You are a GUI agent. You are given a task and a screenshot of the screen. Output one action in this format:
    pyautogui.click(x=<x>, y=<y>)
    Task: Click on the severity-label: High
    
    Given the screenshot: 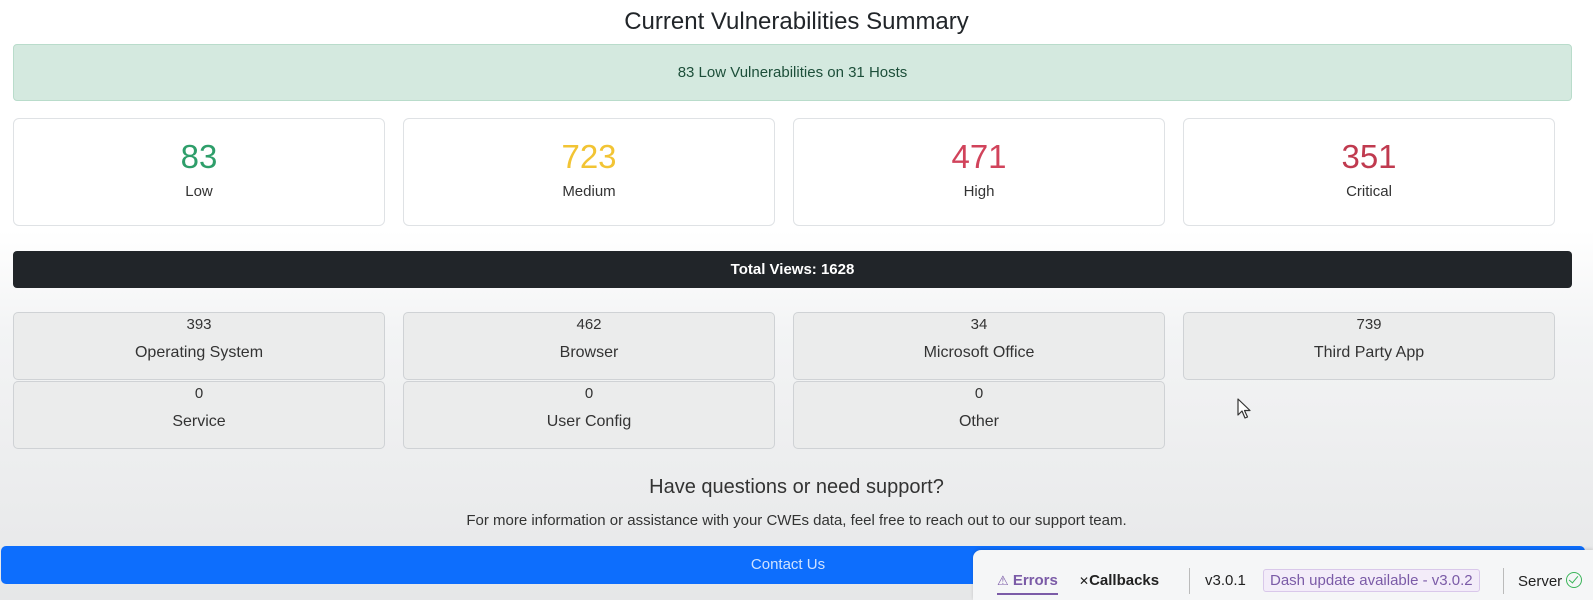 What is the action you would take?
    pyautogui.click(x=979, y=191)
    